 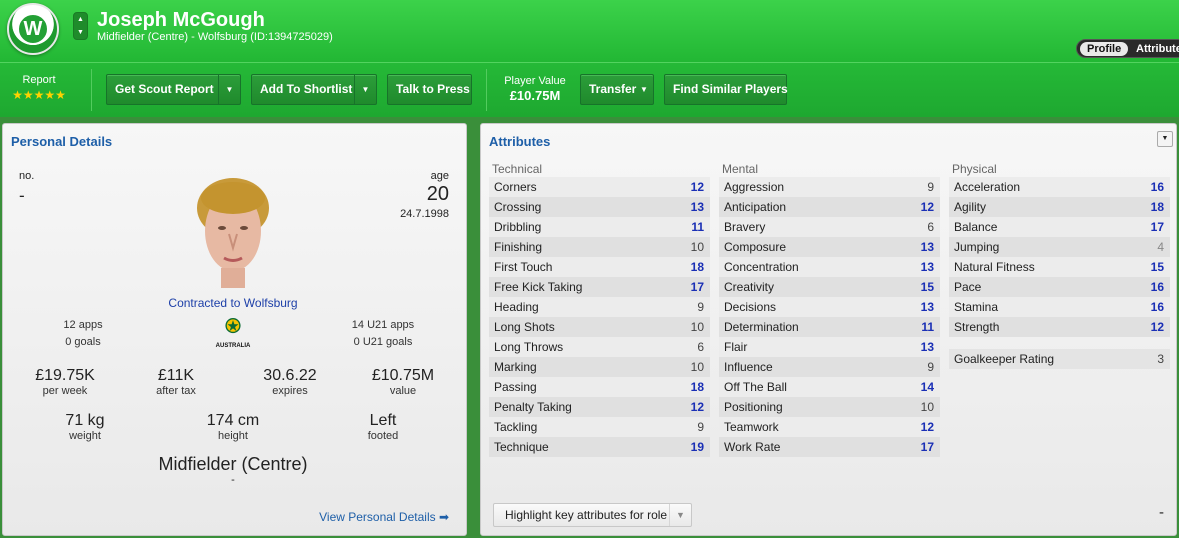 What do you see at coordinates (700, 307) in the screenshot?
I see `attribute-value: 9` at bounding box center [700, 307].